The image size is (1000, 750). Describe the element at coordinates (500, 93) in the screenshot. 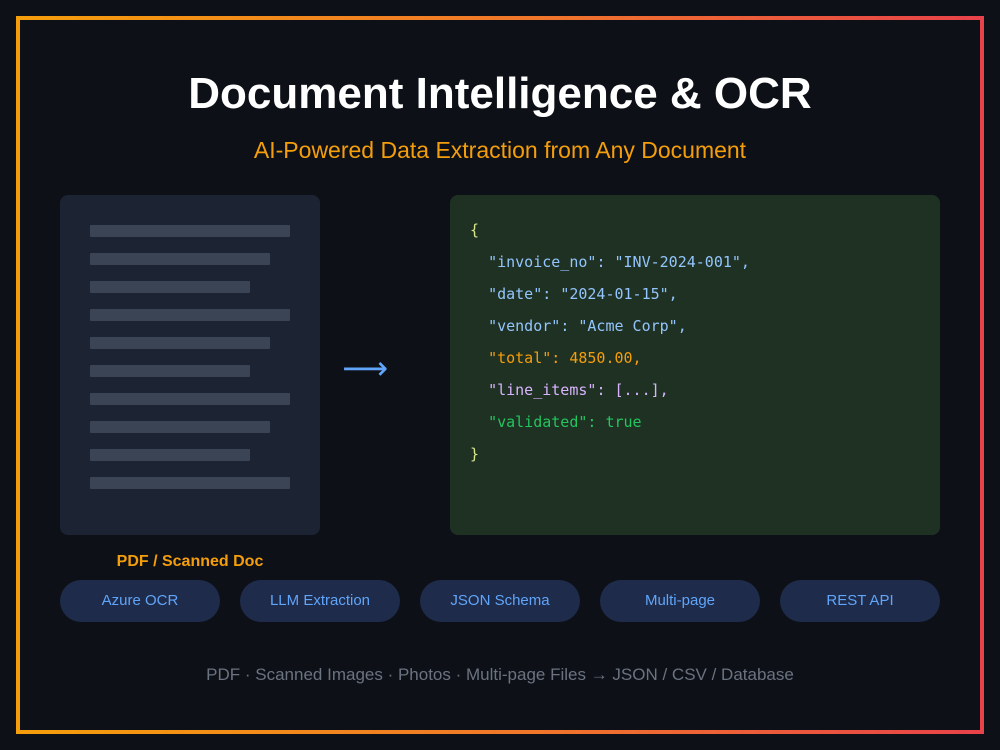

I see `page-title: Document Intelligence & OCR` at that location.